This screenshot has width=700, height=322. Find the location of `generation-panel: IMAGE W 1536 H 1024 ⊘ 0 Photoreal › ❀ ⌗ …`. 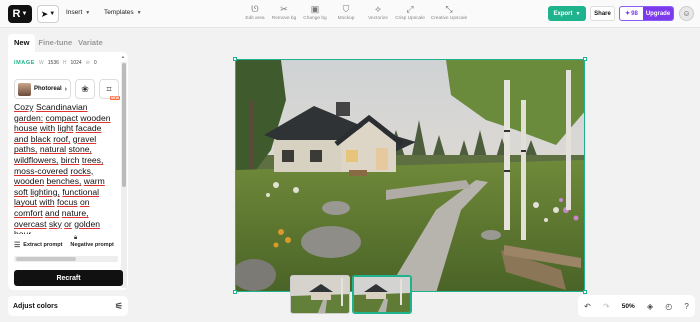

generation-panel: IMAGE W 1536 H 1024 ⊘ 0 Photoreal › ❀ ⌗ … is located at coordinates (68, 171).